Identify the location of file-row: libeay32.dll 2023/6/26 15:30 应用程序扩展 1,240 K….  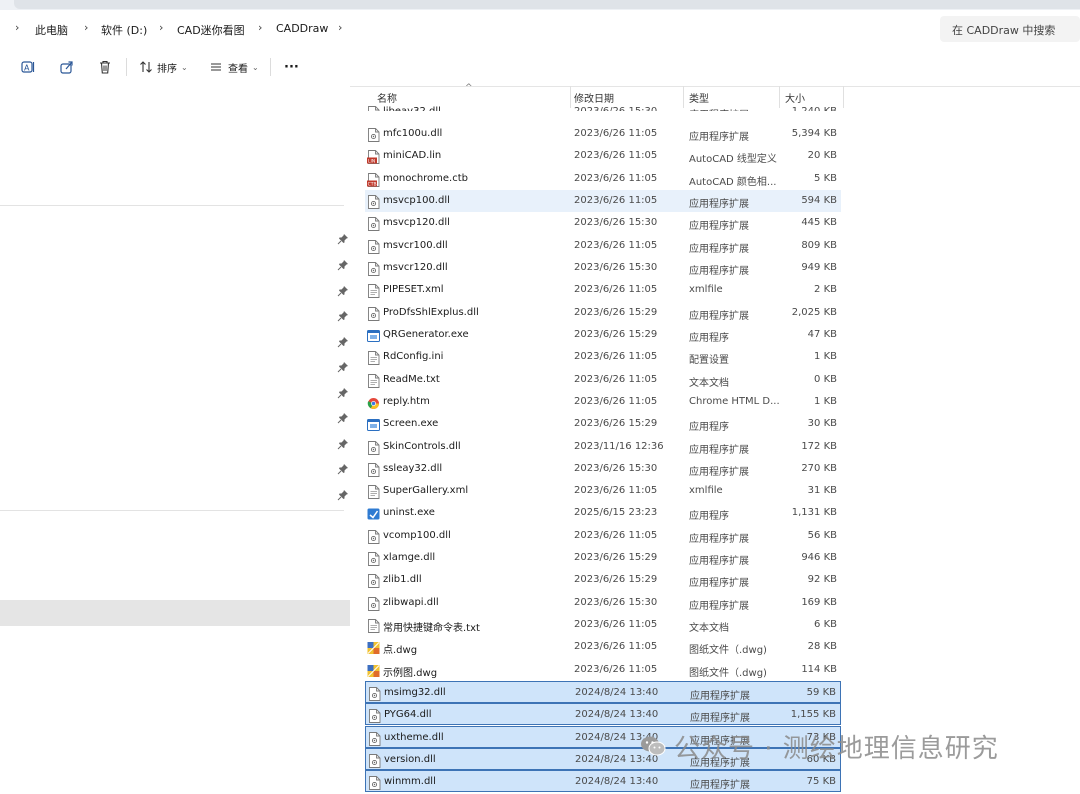
(603, 106).